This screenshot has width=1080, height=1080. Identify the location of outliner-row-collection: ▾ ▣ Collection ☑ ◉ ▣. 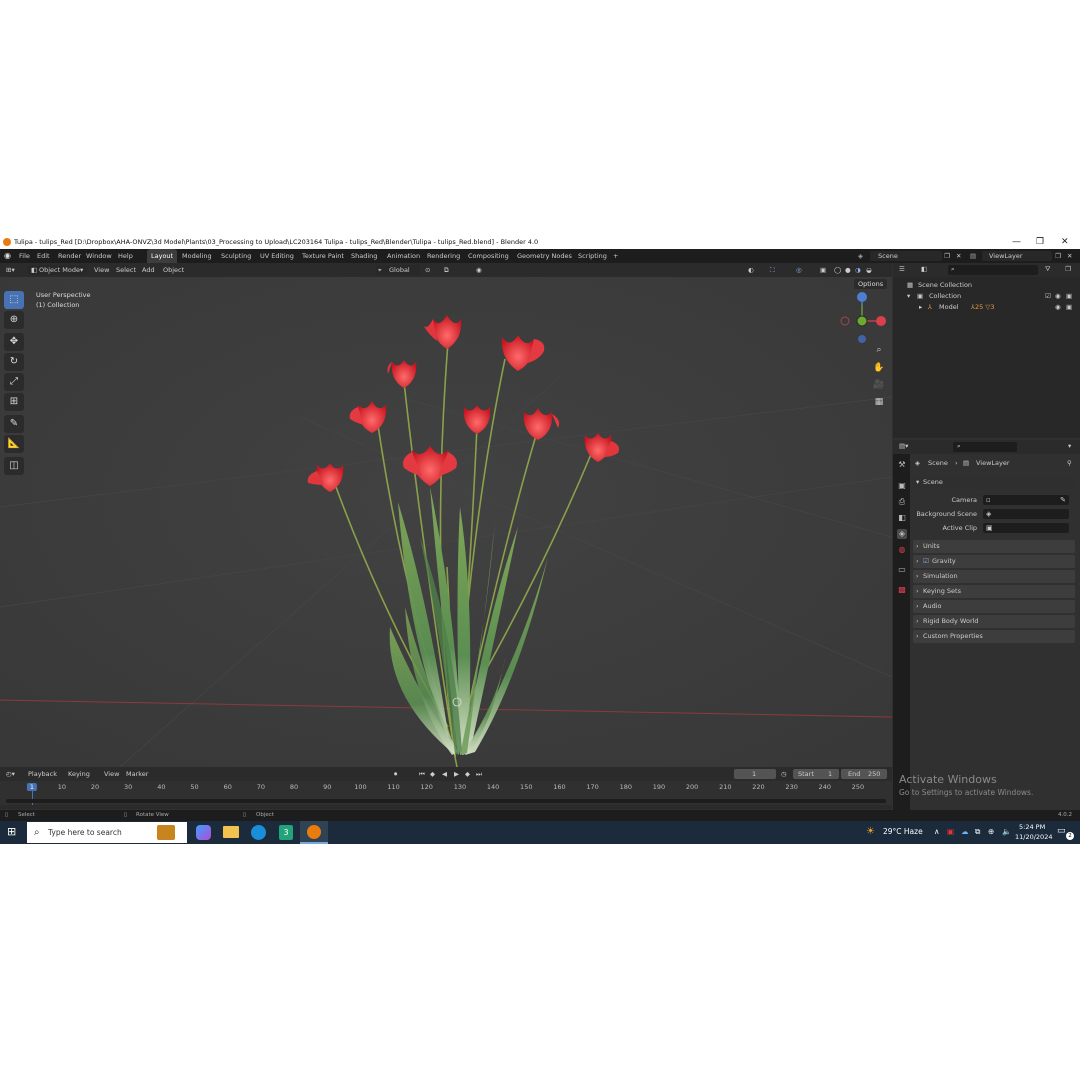
(986, 296).